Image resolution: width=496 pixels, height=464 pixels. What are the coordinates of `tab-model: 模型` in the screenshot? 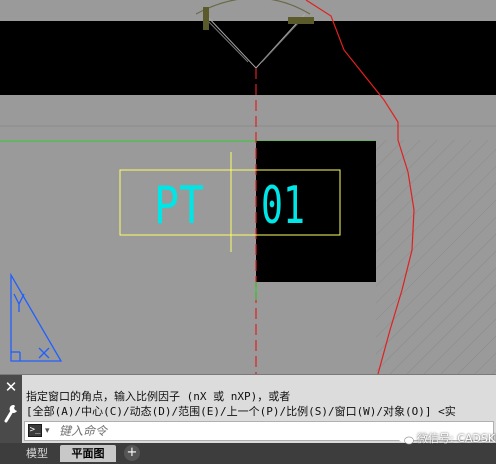 It's located at (37, 453).